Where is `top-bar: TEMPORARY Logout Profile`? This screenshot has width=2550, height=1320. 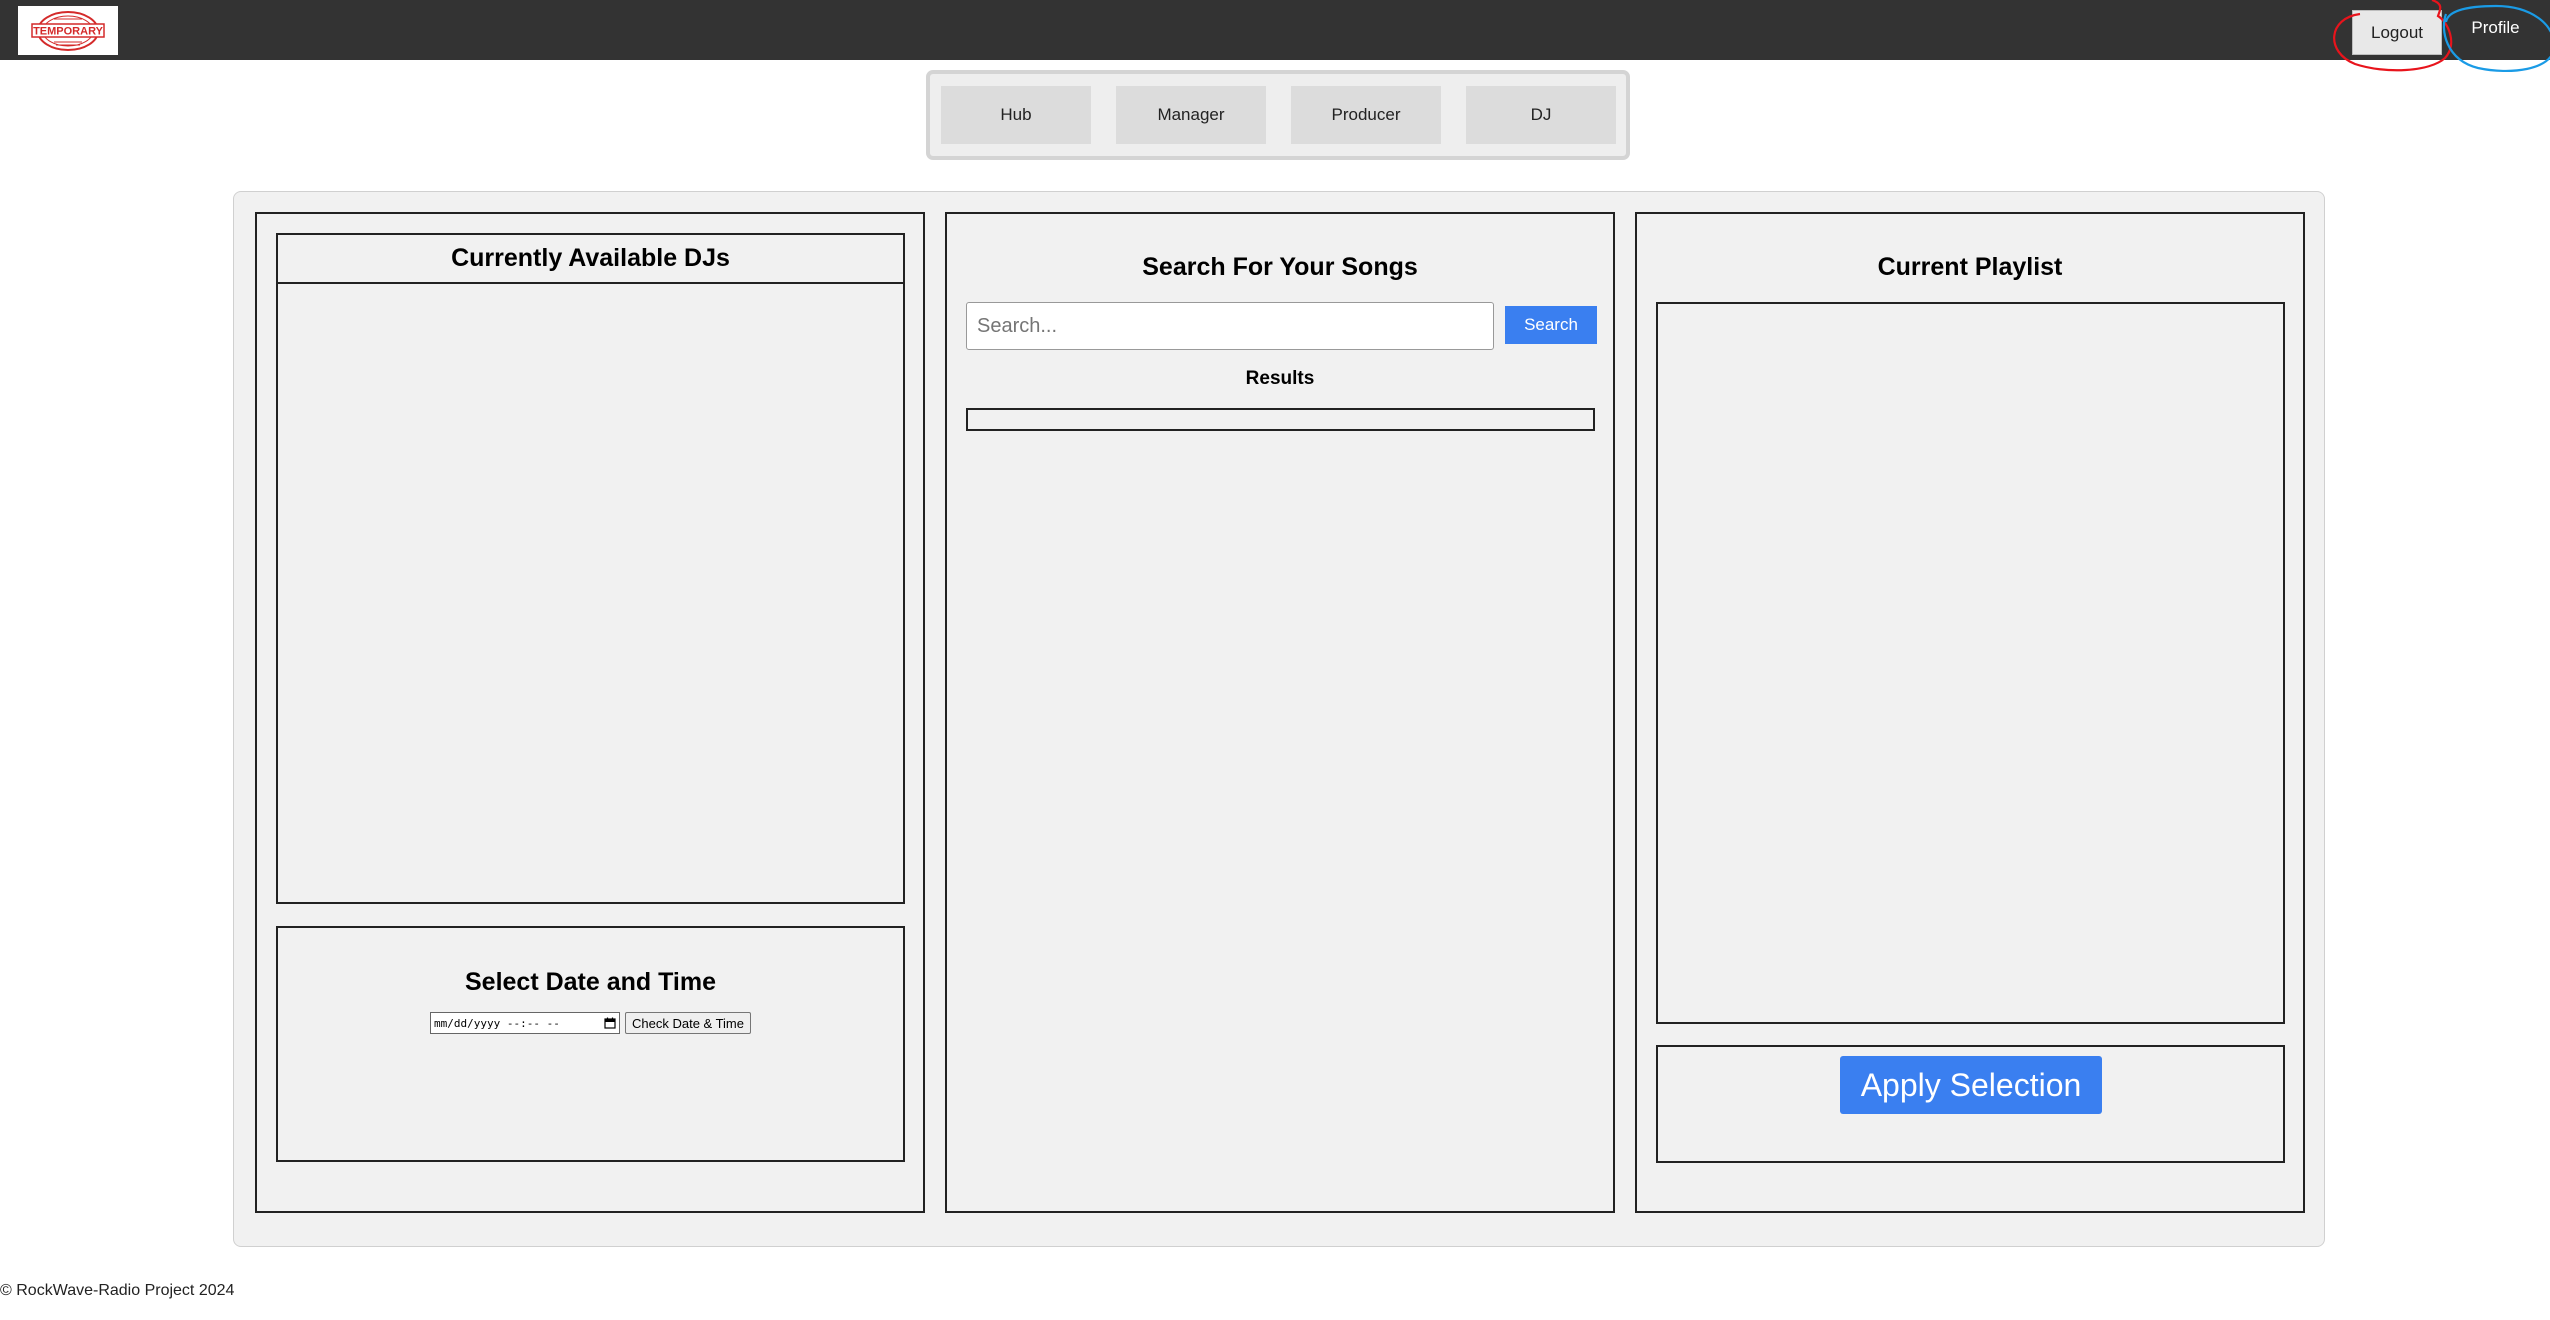 top-bar: TEMPORARY Logout Profile is located at coordinates (1275, 30).